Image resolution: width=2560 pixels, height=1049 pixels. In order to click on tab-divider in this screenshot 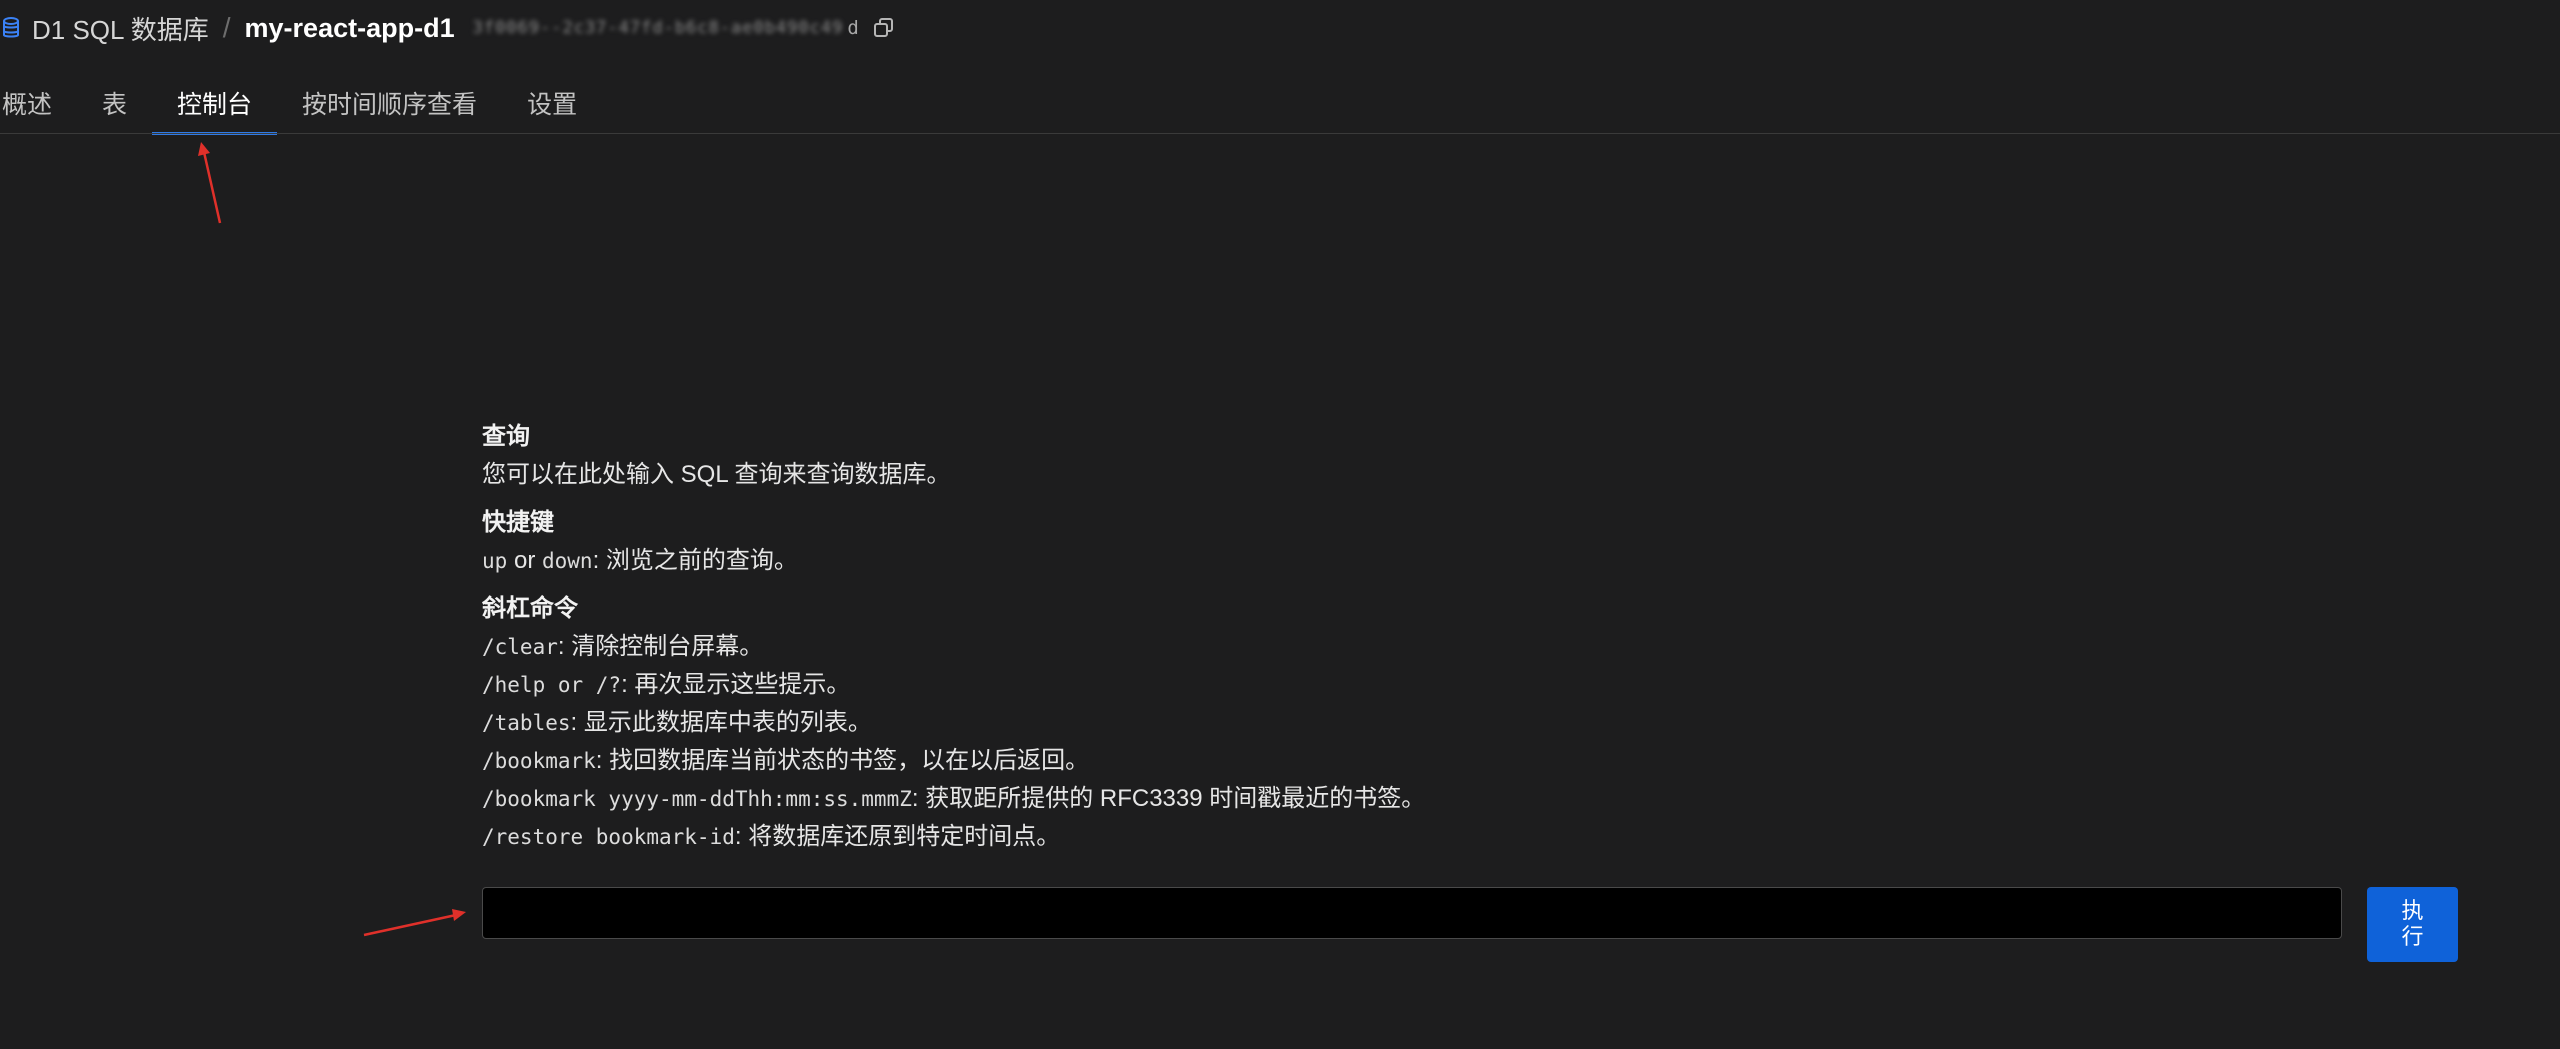, I will do `click(1280, 133)`.